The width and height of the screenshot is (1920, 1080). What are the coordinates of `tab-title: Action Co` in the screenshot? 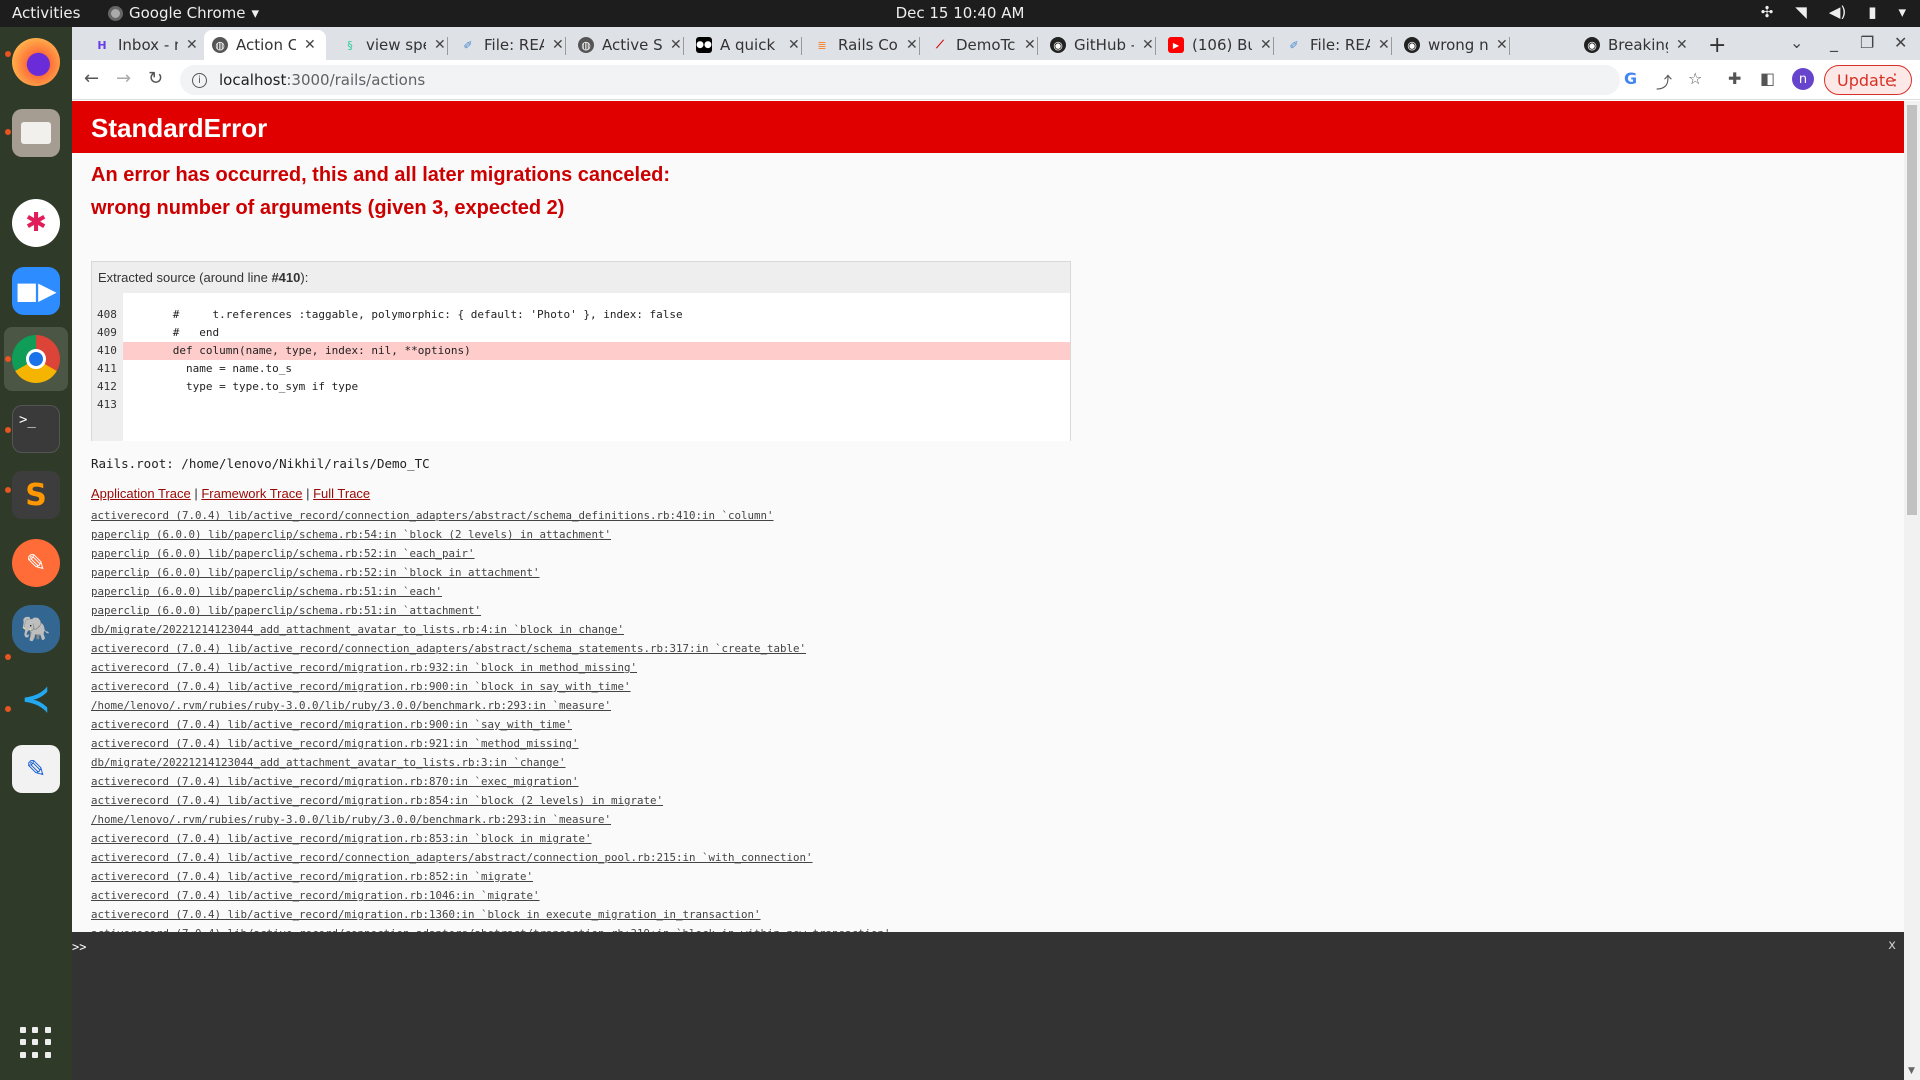 It's located at (266, 45).